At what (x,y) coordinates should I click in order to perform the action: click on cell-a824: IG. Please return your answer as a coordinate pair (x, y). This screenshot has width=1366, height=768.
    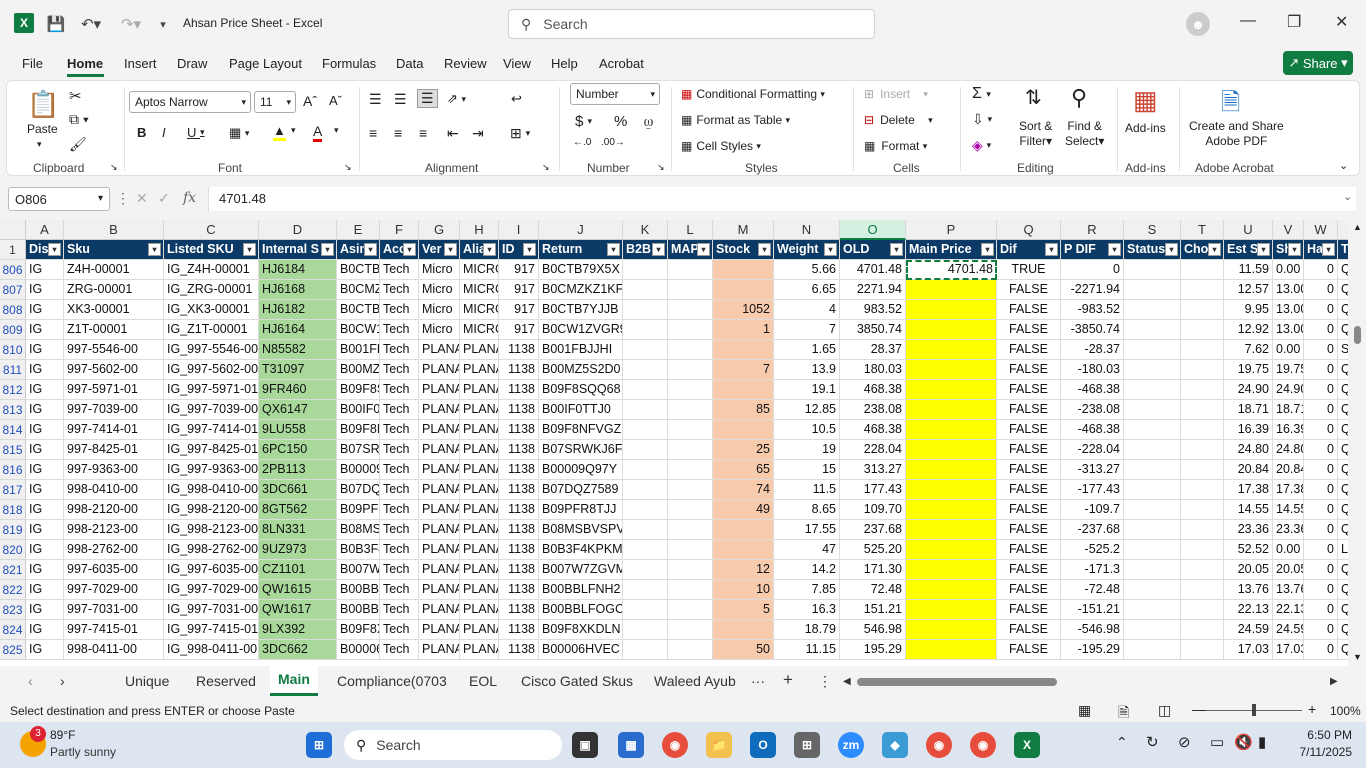
    Looking at the image, I should click on (45, 630).